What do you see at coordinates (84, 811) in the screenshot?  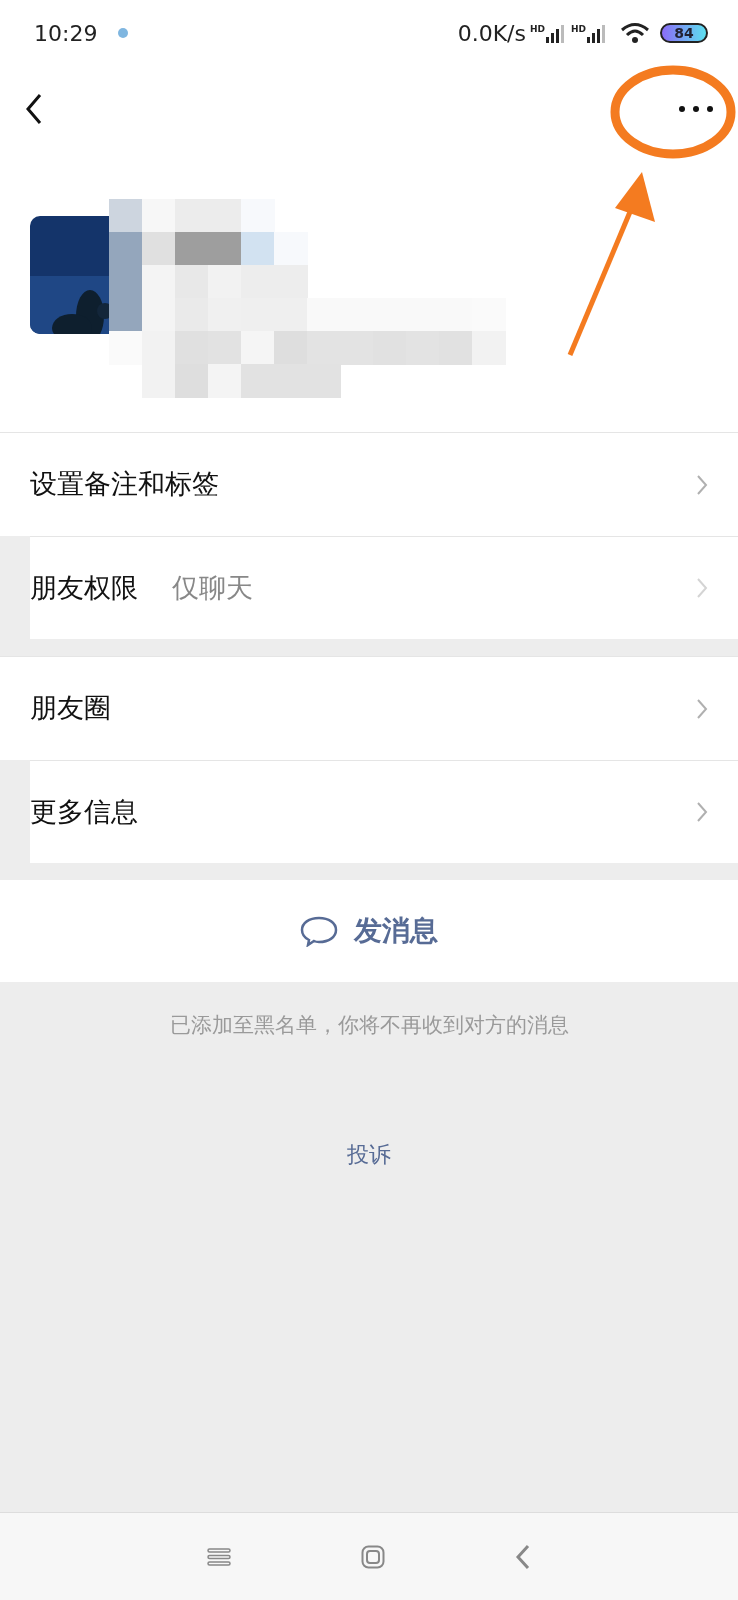 I see `item-label: 更多信息` at bounding box center [84, 811].